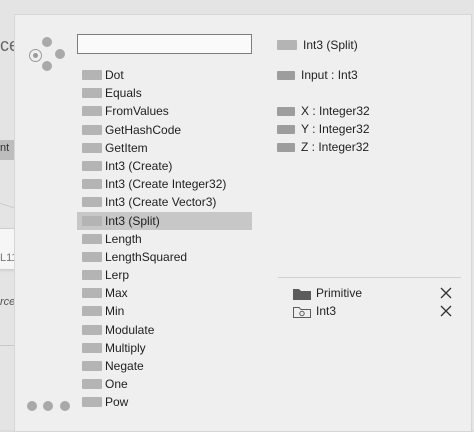 This screenshot has width=474, height=432. Describe the element at coordinates (164, 75) in the screenshot. I see `result-item: Dot` at that location.